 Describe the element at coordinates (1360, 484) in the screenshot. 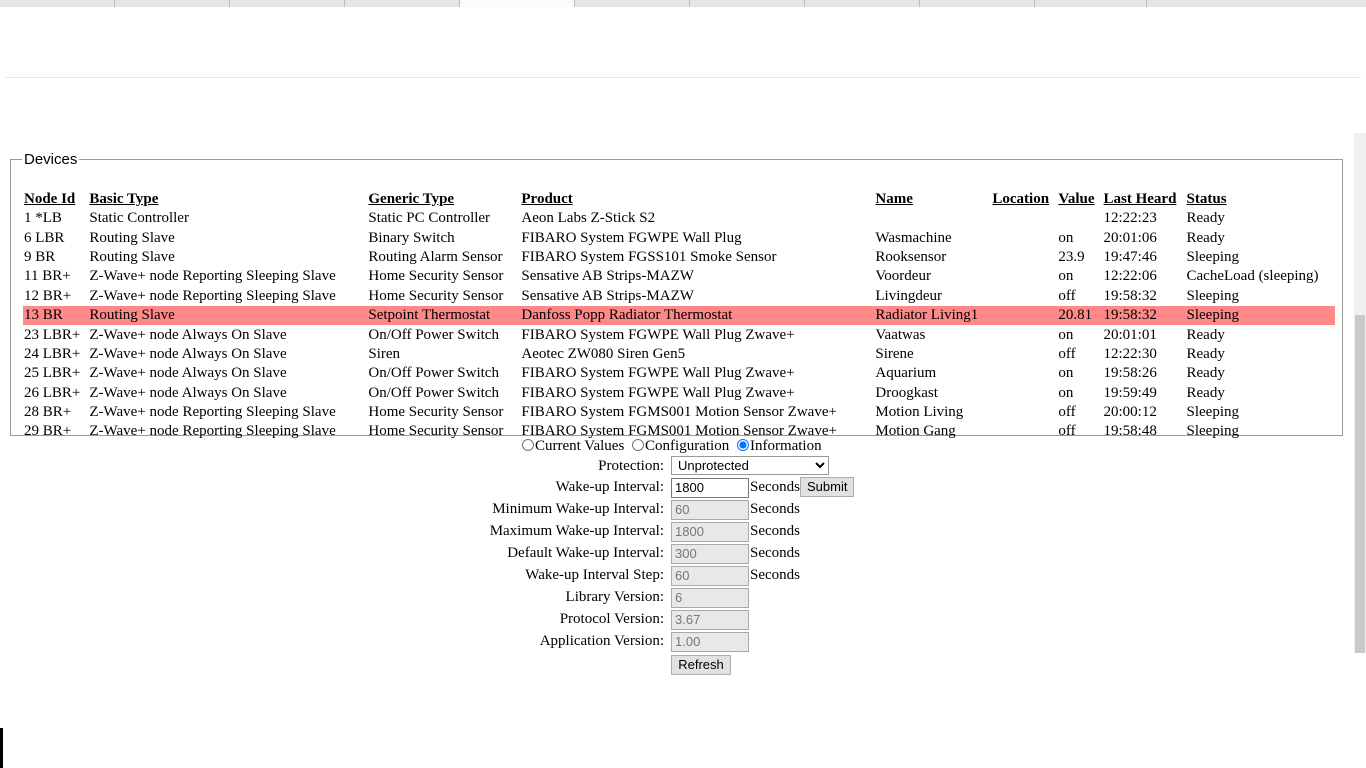

I see `scrollbar-thumb` at that location.